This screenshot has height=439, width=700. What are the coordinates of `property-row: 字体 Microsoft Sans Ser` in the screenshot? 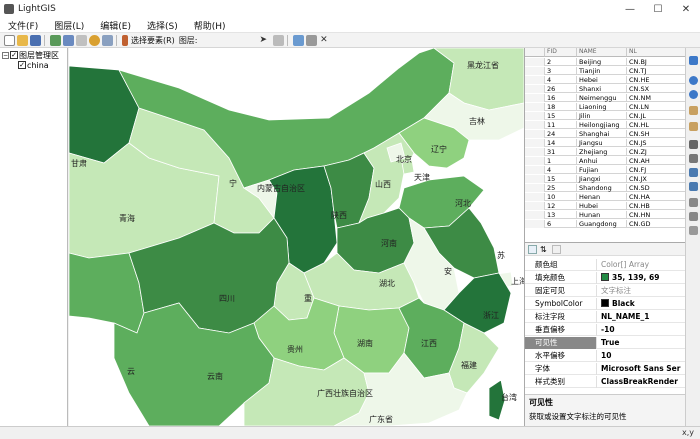 It's located at (605, 369).